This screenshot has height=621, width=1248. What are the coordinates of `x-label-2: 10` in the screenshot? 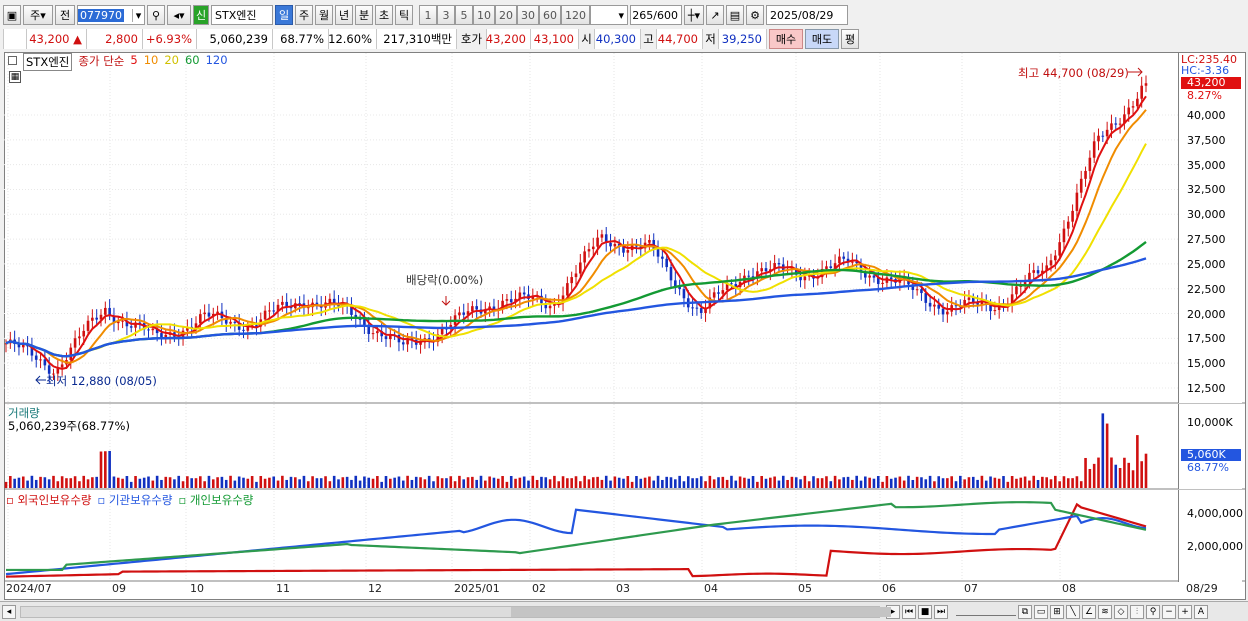 It's located at (197, 588).